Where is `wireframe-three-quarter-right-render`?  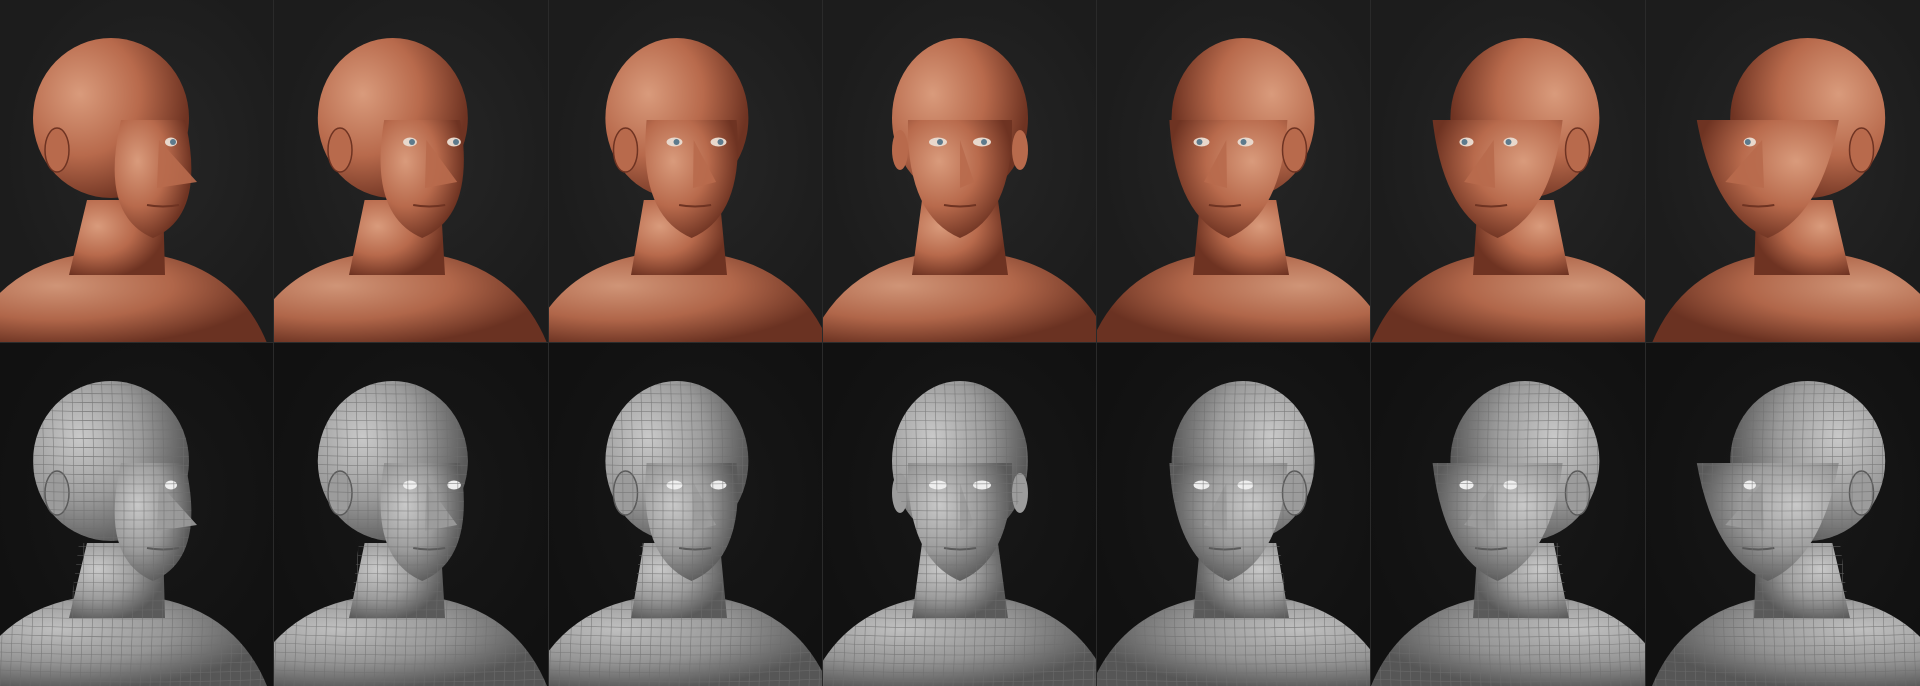 wireframe-three-quarter-right-render is located at coordinates (685, 514).